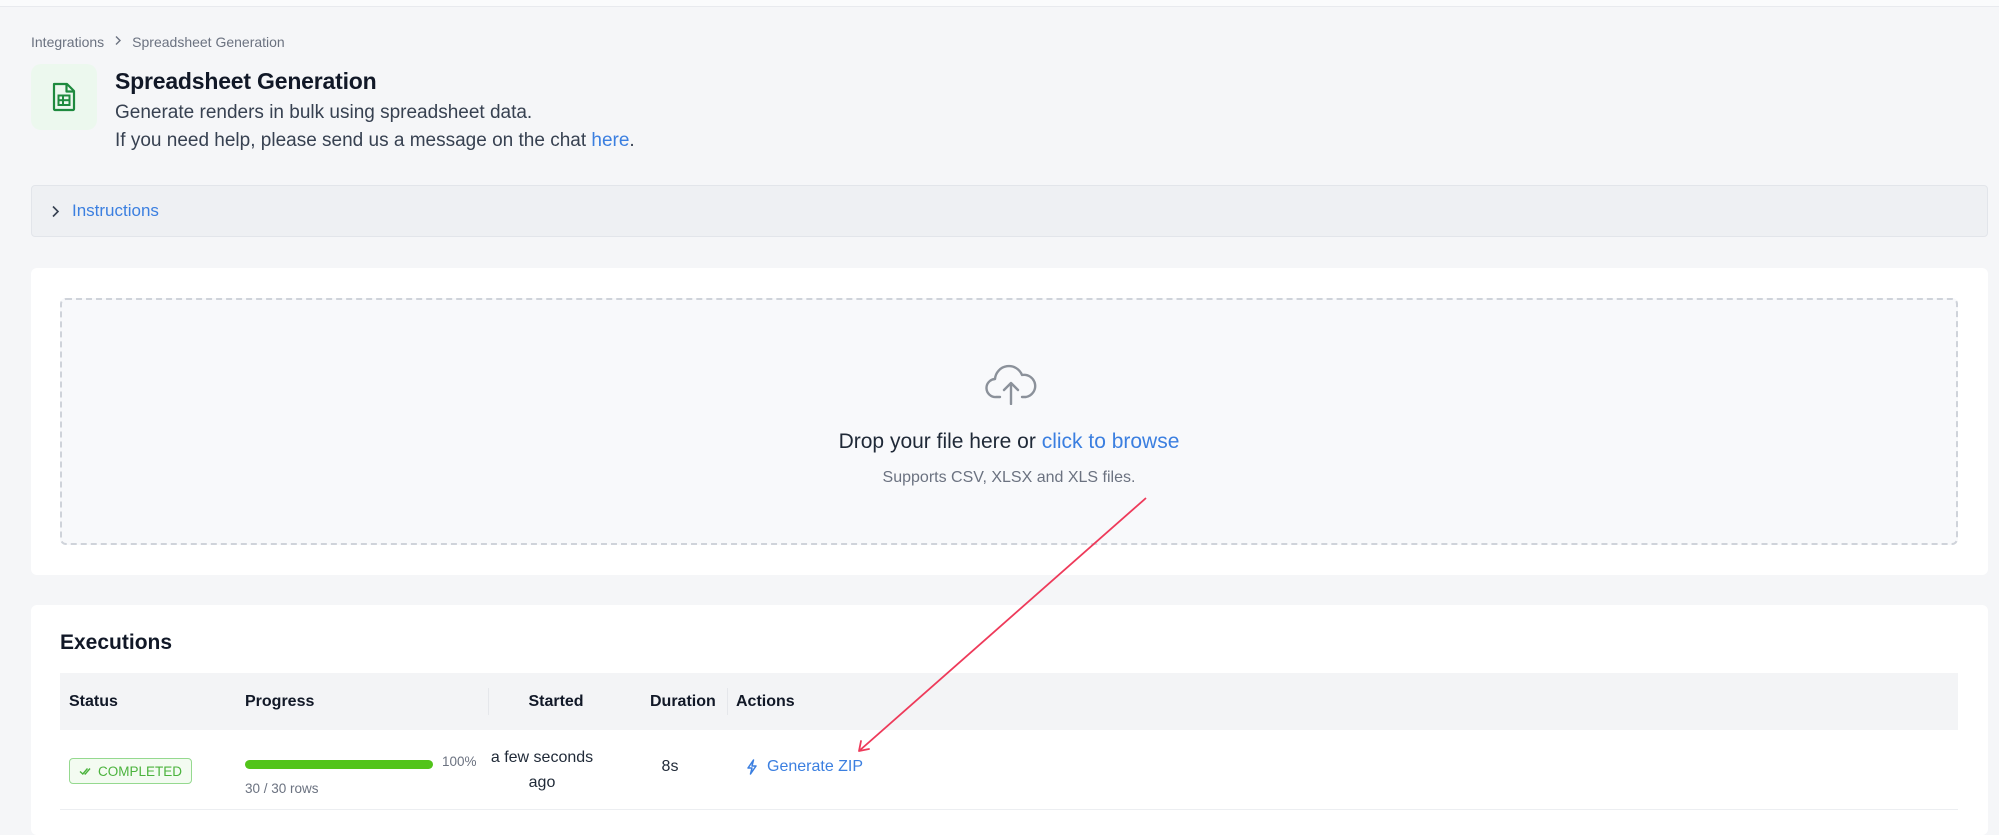 The width and height of the screenshot is (1999, 835). What do you see at coordinates (752, 767) in the screenshot?
I see `lightning-icon` at bounding box center [752, 767].